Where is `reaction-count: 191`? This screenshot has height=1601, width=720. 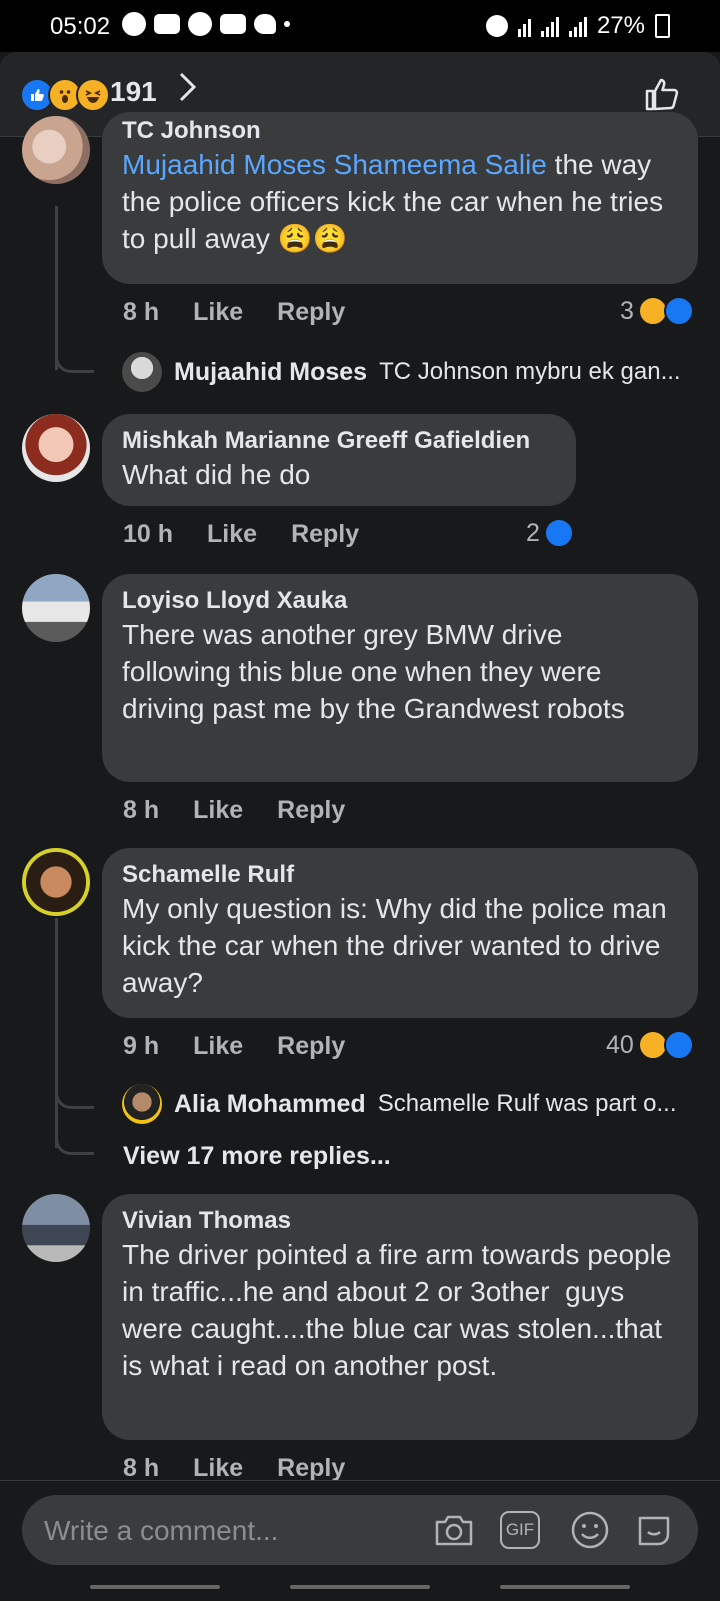
reaction-count: 191 is located at coordinates (133, 91).